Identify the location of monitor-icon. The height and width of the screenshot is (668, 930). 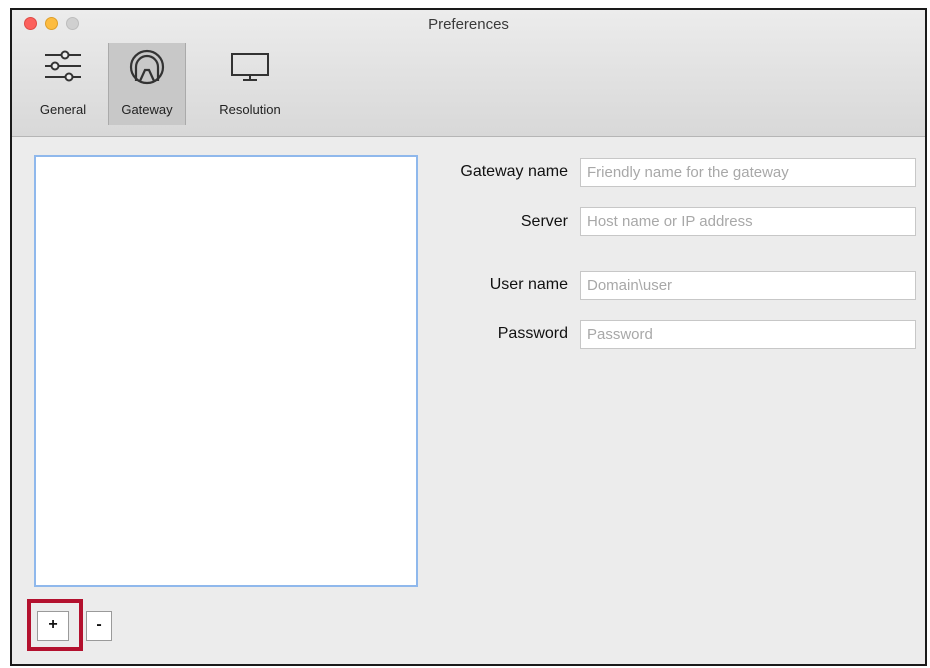
(250, 68).